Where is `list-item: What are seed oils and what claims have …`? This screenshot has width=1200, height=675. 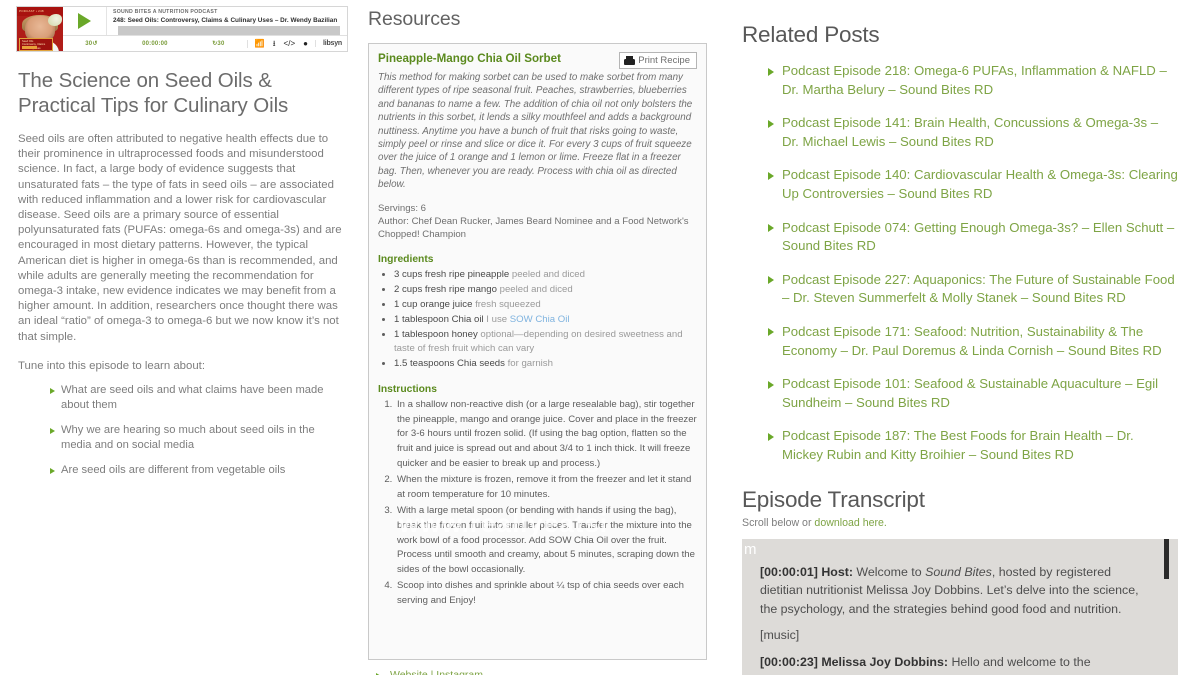
list-item: What are seed oils and what claims have … is located at coordinates (199, 398).